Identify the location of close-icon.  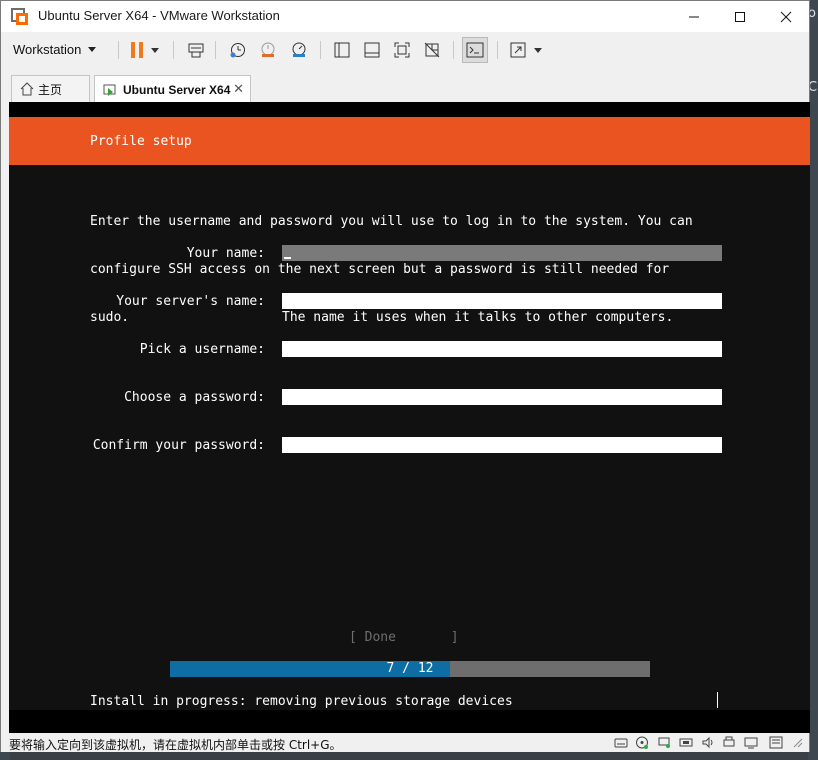
(786, 16).